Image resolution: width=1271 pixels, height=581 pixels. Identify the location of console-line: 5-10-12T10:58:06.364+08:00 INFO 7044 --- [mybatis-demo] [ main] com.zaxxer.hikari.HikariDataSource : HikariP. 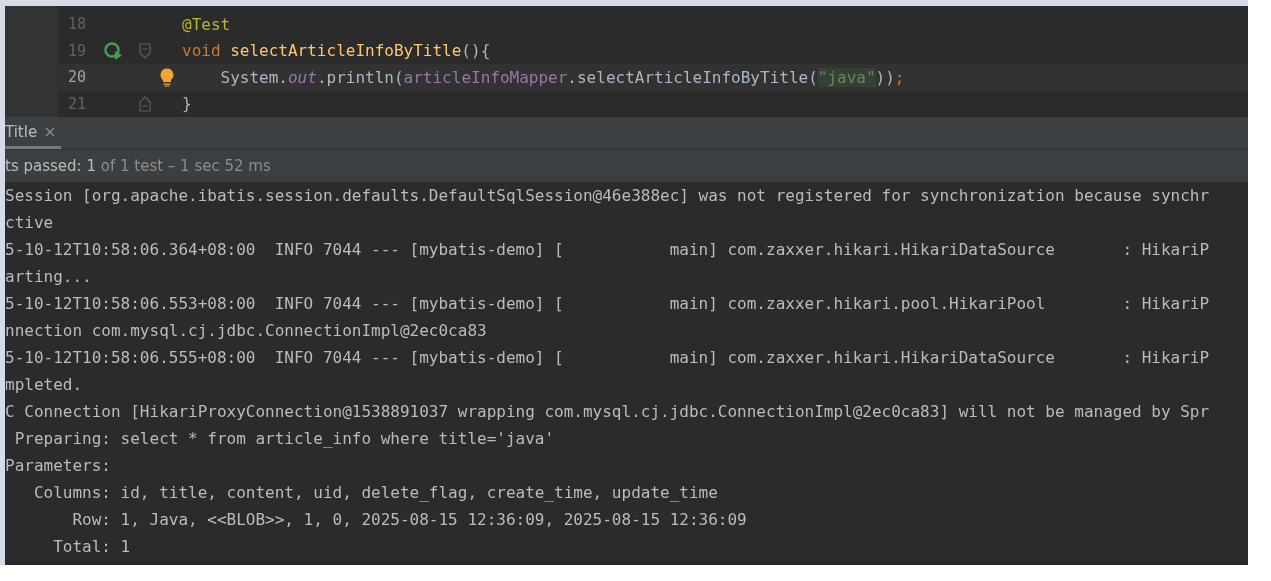
(607, 250).